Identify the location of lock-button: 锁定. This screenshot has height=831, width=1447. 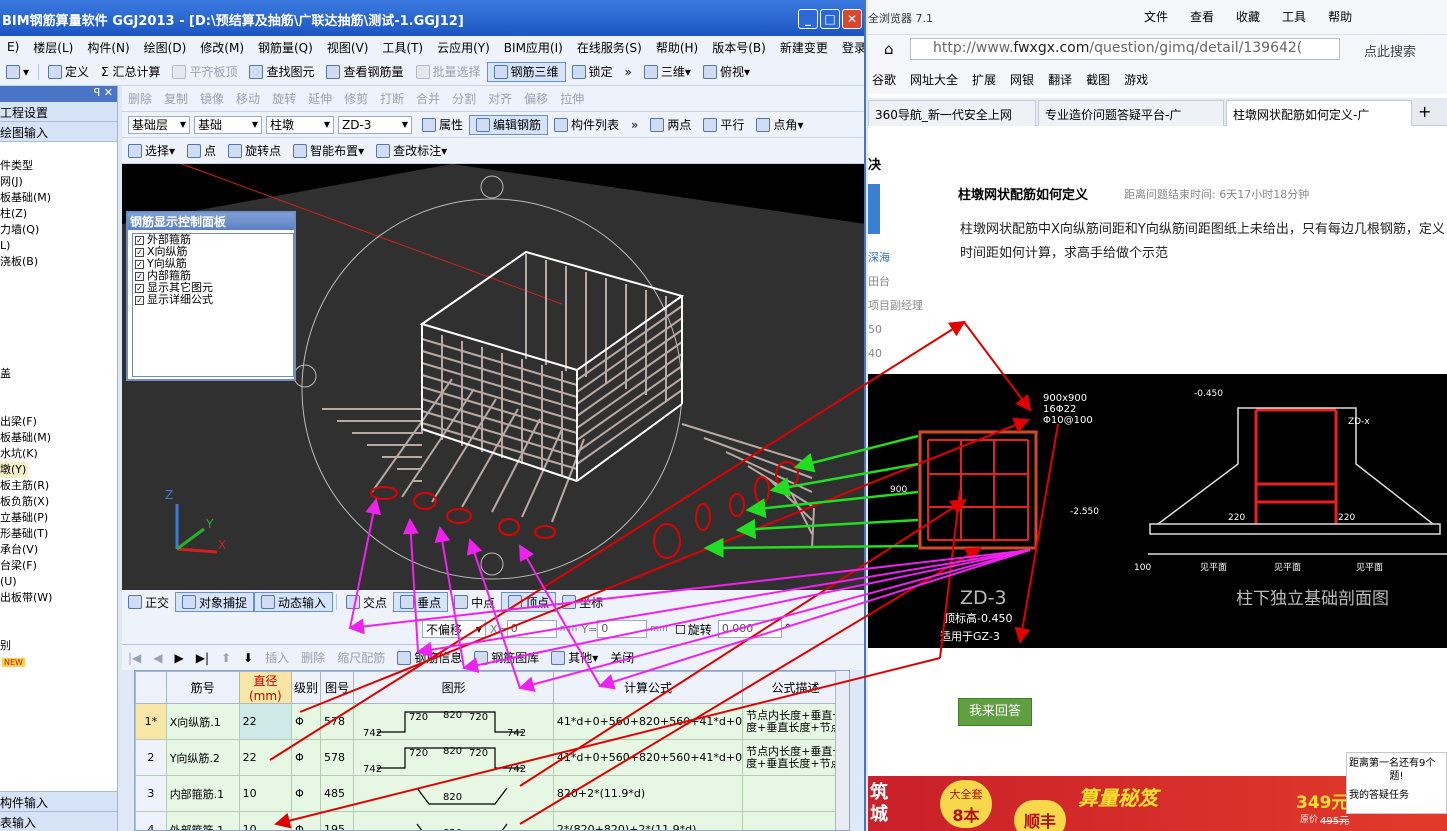
(592, 72).